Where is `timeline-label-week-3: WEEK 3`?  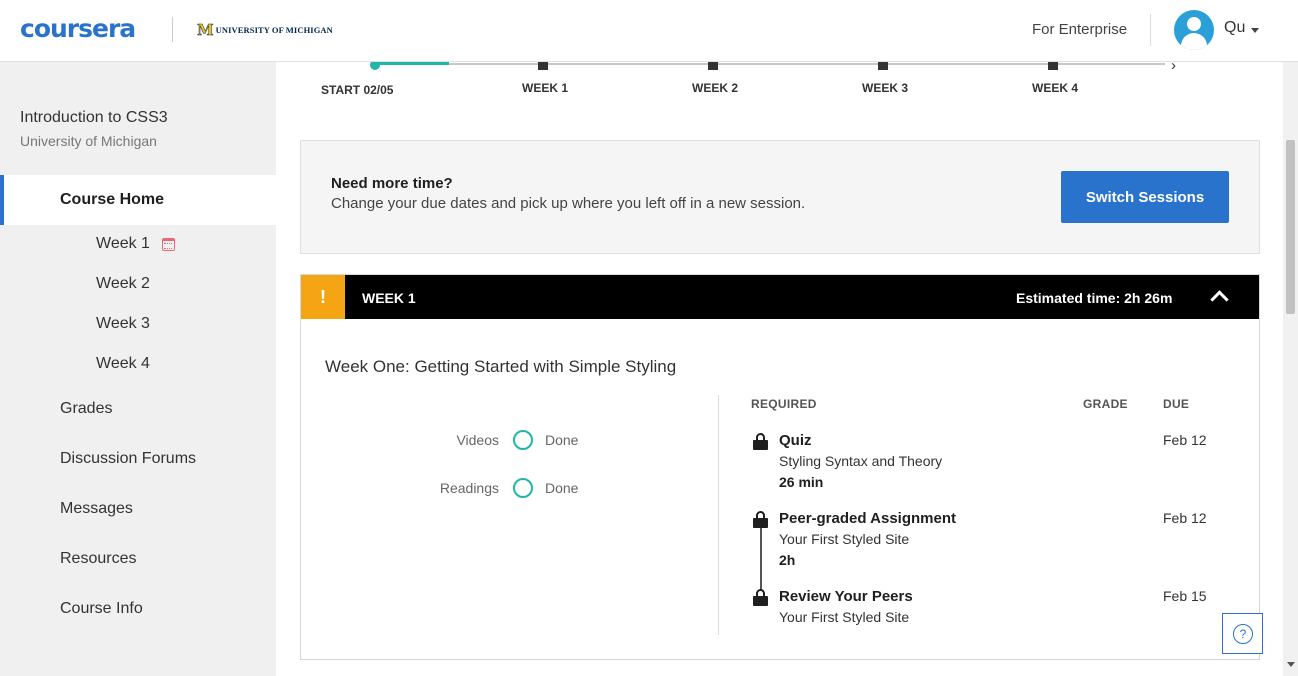
timeline-label-week-3: WEEK 3 is located at coordinates (885, 88).